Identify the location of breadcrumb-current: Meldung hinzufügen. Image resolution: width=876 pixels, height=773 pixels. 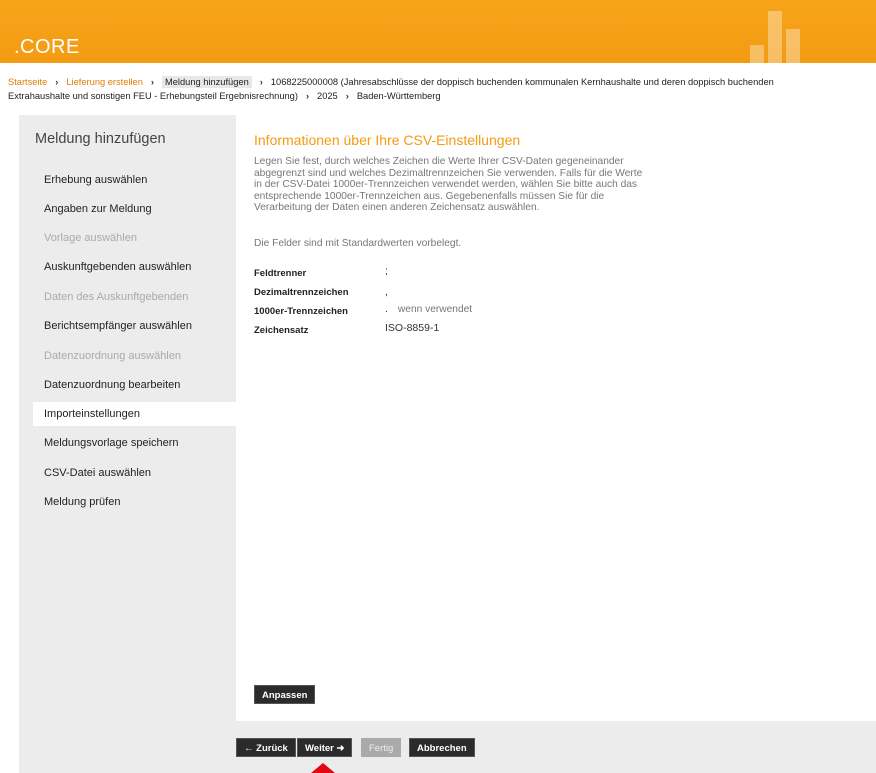
(207, 82).